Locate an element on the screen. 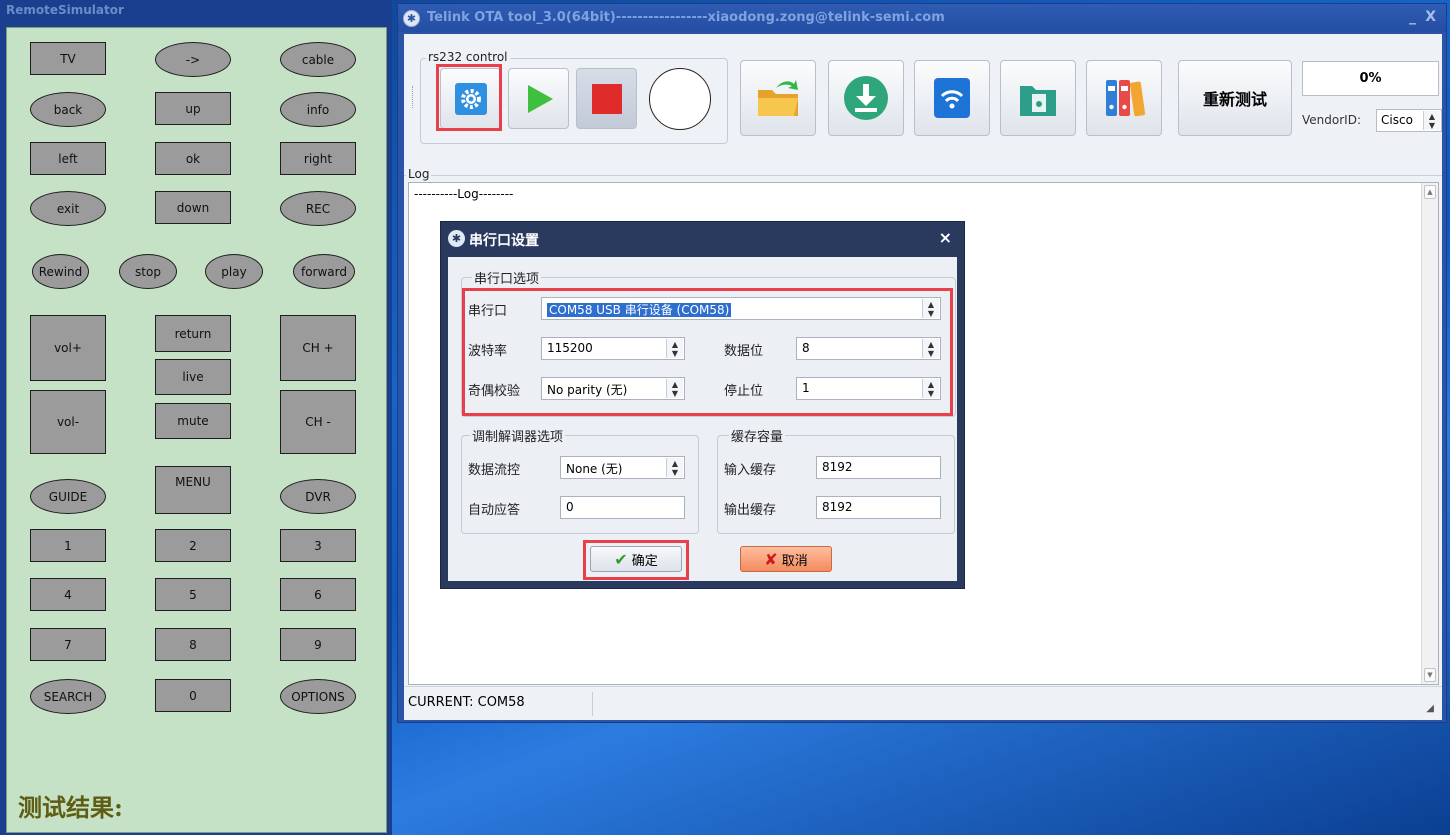 Image resolution: width=1450 pixels, height=835 pixels. ch-down-button: CH - is located at coordinates (318, 422).